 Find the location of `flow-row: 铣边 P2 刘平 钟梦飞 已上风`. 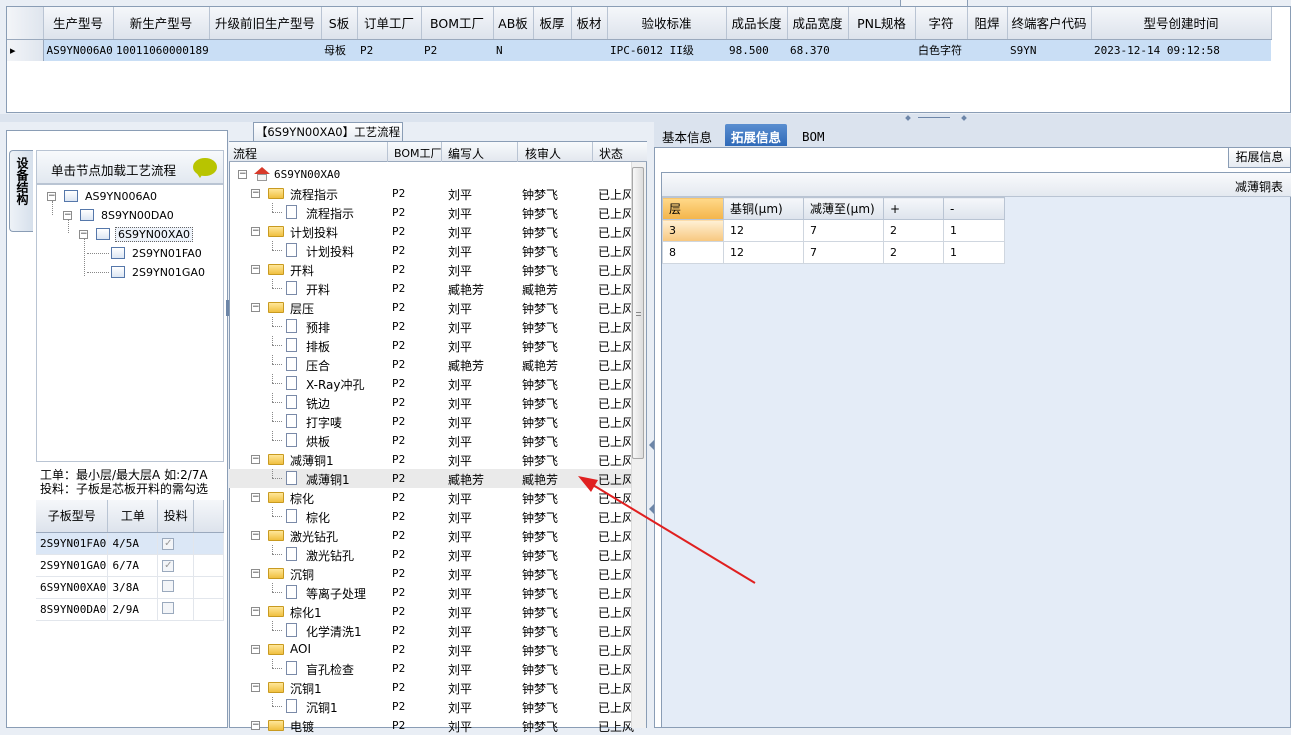

flow-row: 铣边 P2 刘平 钟梦飞 已上风 is located at coordinates (431, 402).